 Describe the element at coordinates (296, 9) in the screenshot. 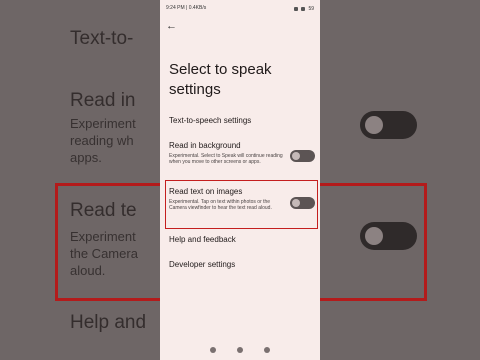

I see `signal-icon` at that location.